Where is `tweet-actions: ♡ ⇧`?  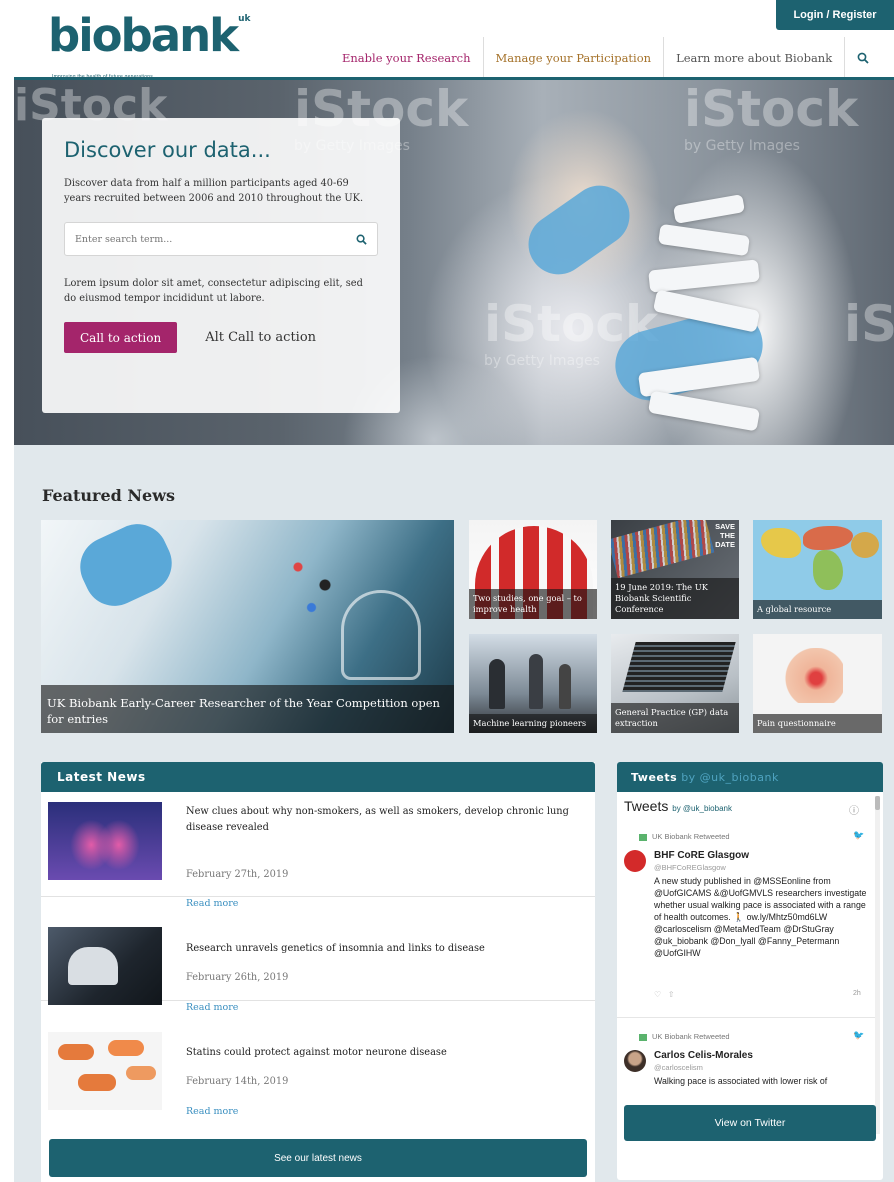 tweet-actions: ♡ ⇧ is located at coordinates (664, 994).